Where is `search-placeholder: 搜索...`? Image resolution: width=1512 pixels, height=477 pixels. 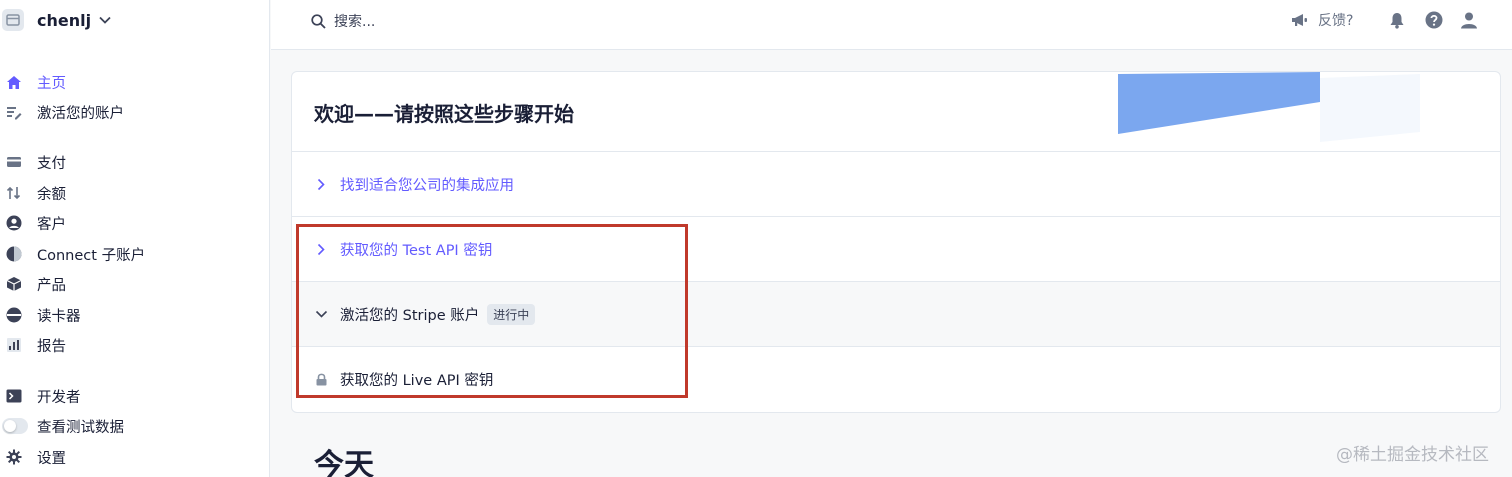 search-placeholder: 搜索... is located at coordinates (355, 22).